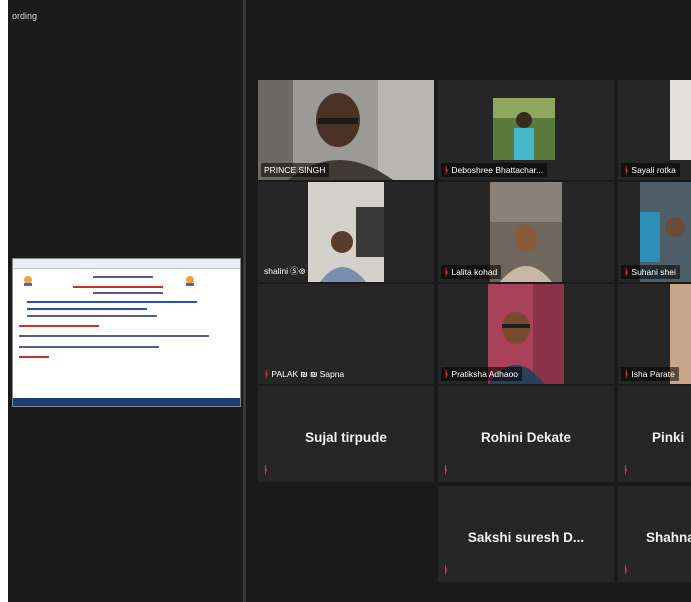 The height and width of the screenshot is (602, 691). What do you see at coordinates (346, 130) in the screenshot?
I see `participant-tile-prince: PRINCE SINGH` at bounding box center [346, 130].